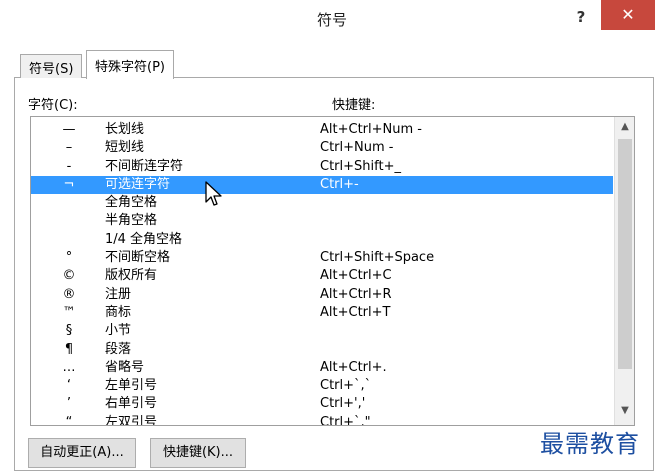 This screenshot has height=471, width=664. What do you see at coordinates (360, 166) in the screenshot?
I see `shortcut-key: Ctrl+Shift+_` at bounding box center [360, 166].